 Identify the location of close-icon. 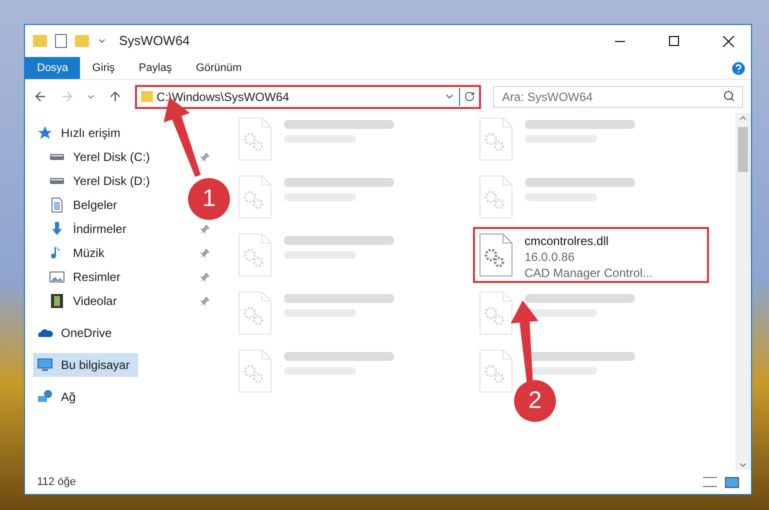
(728, 41).